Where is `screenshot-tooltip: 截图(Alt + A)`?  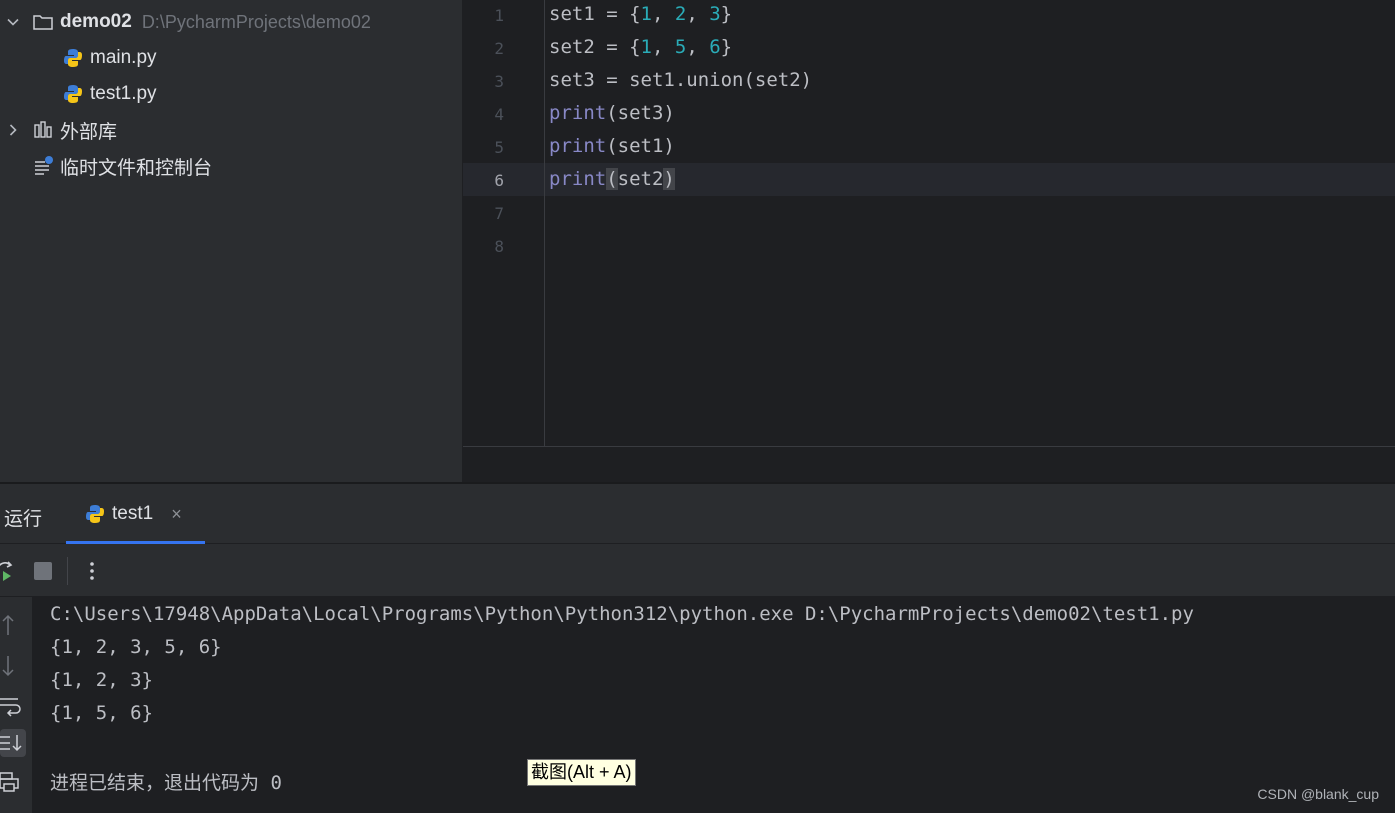
screenshot-tooltip: 截图(Alt + A) is located at coordinates (581, 772).